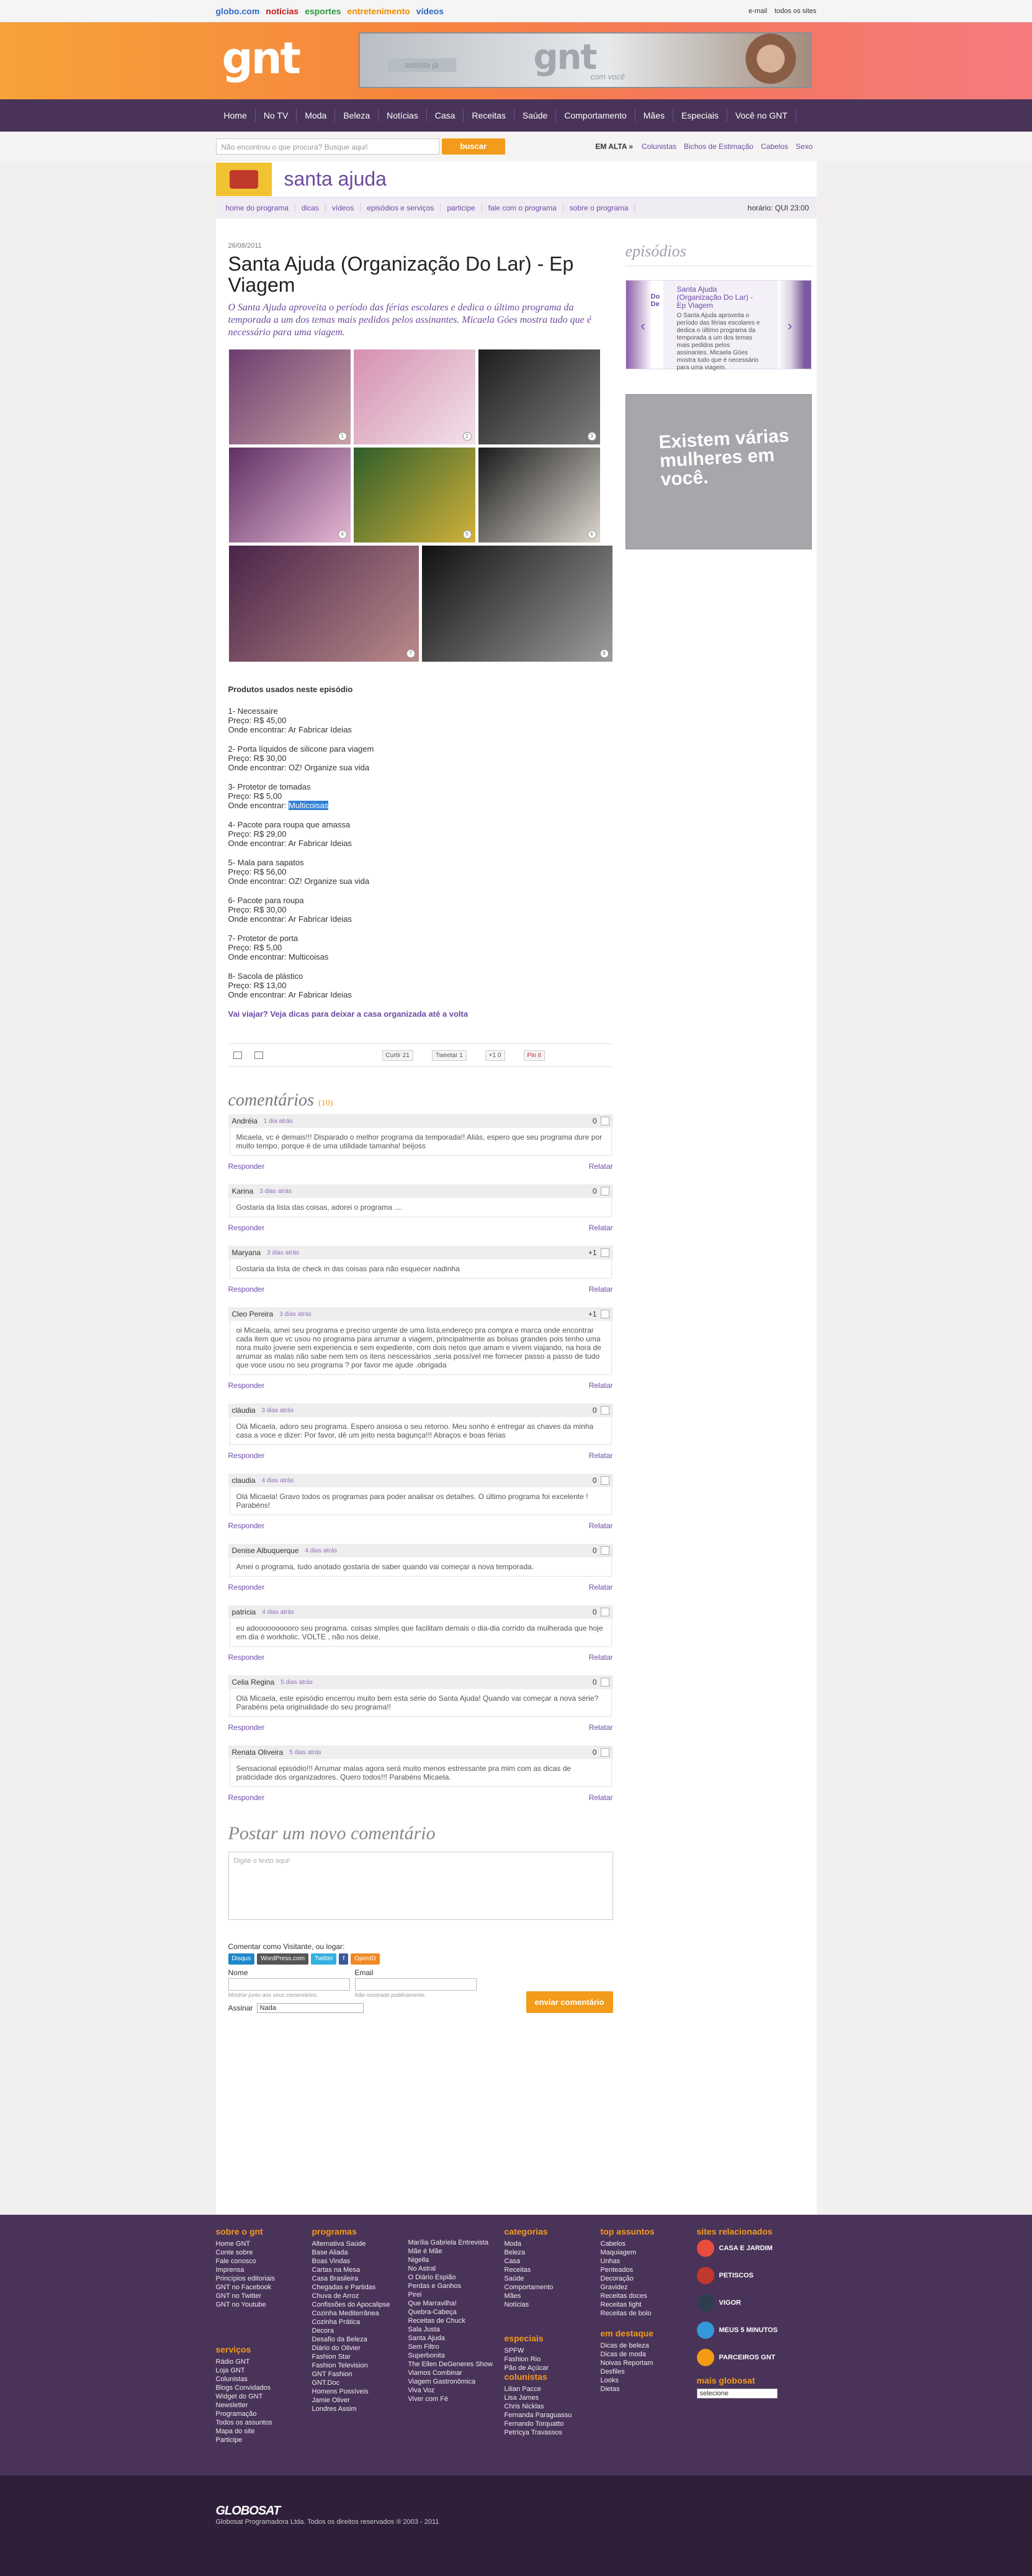  Describe the element at coordinates (310, 208) in the screenshot. I see `subnav-link: dicas` at that location.